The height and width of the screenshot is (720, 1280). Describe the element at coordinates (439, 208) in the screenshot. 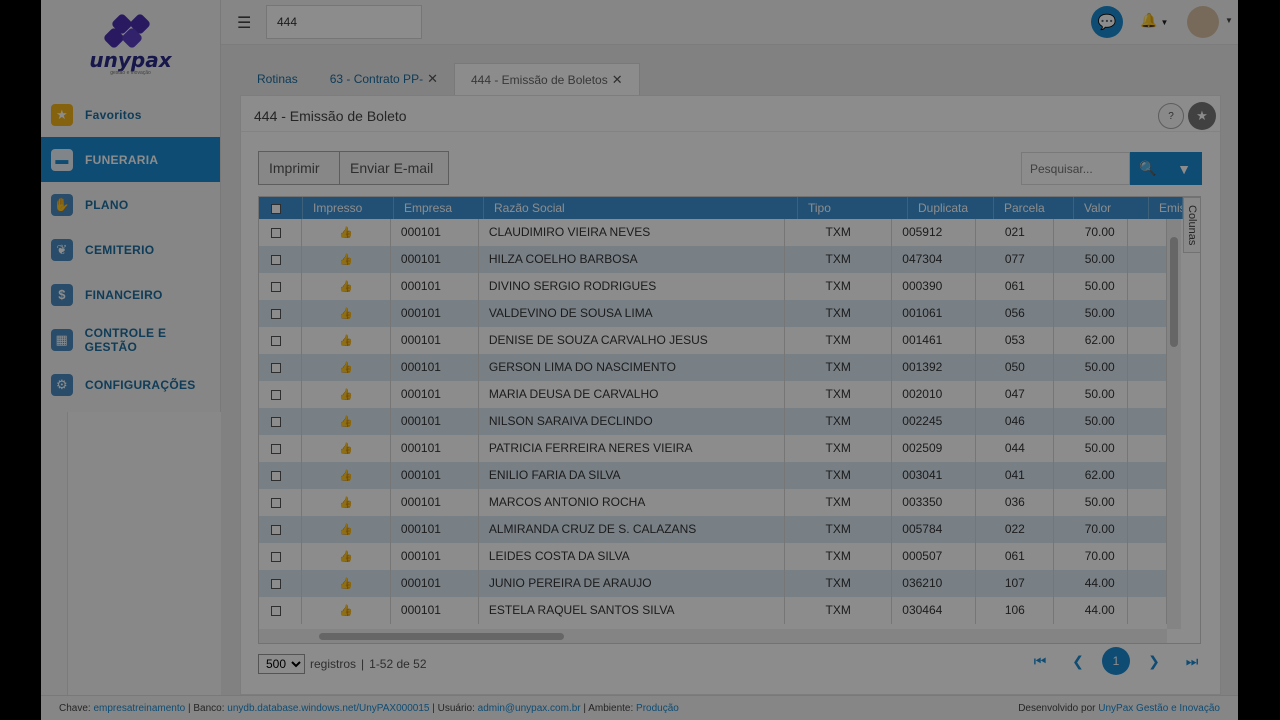

I see `column-header: Empresa` at that location.